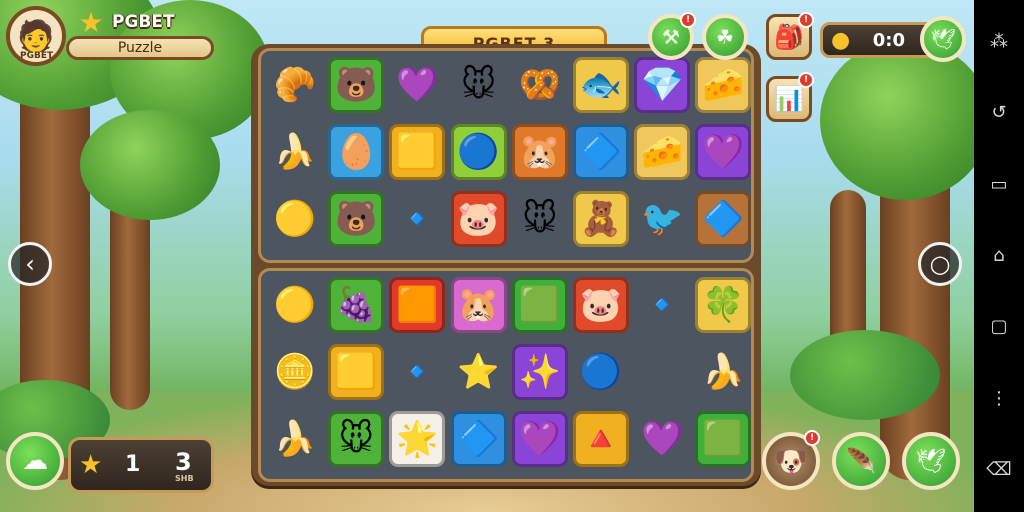 Image resolution: width=1024 pixels, height=512 pixels. What do you see at coordinates (417, 439) in the screenshot?
I see `tile-orange-star: 🌟` at bounding box center [417, 439].